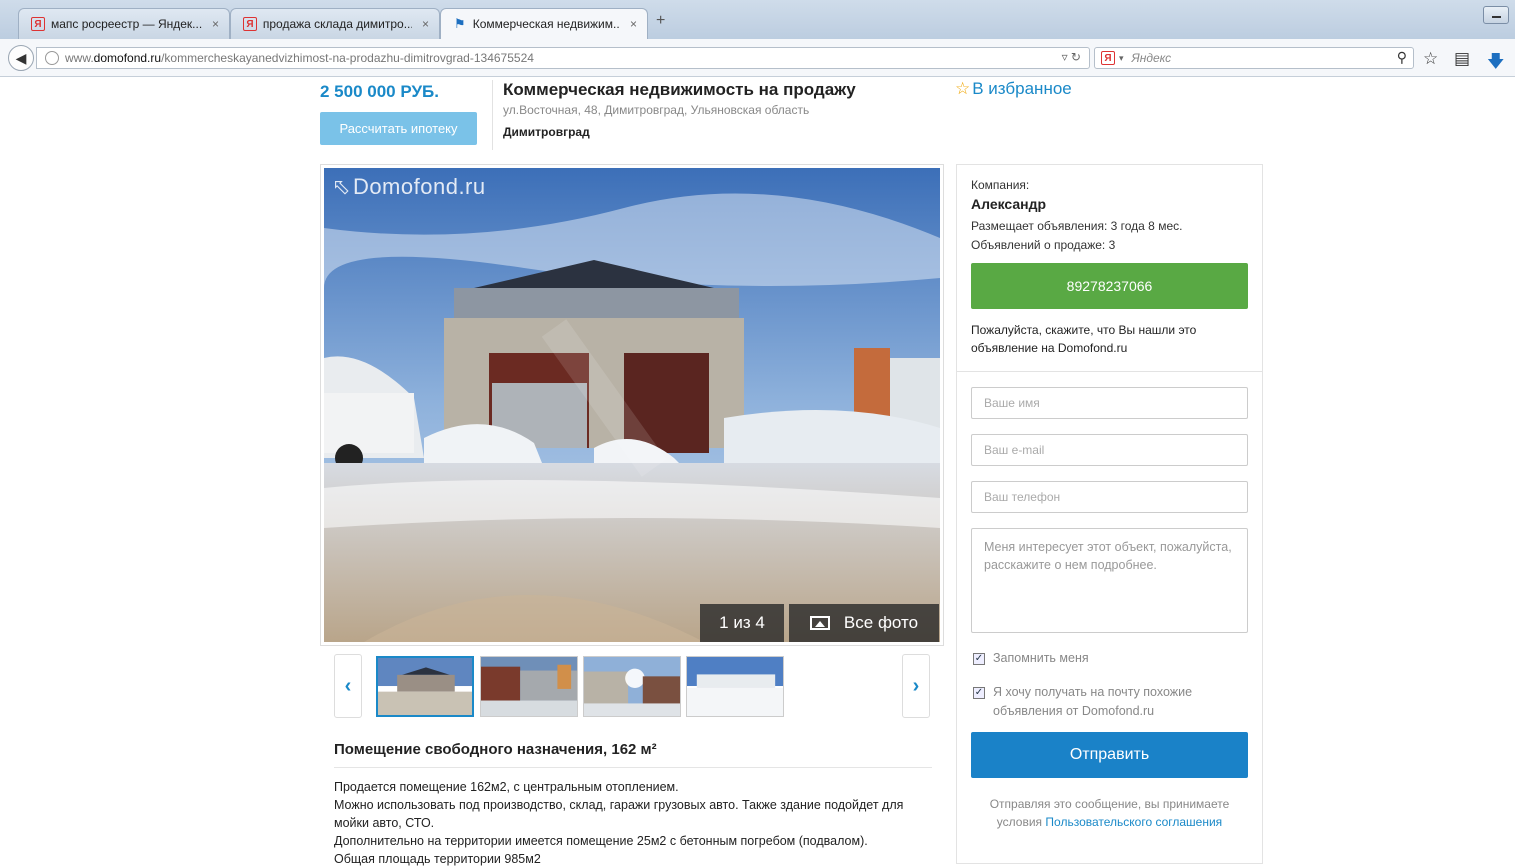  I want to click on description-heading: Помещение свободного назначения, 162 м², so click(495, 749).